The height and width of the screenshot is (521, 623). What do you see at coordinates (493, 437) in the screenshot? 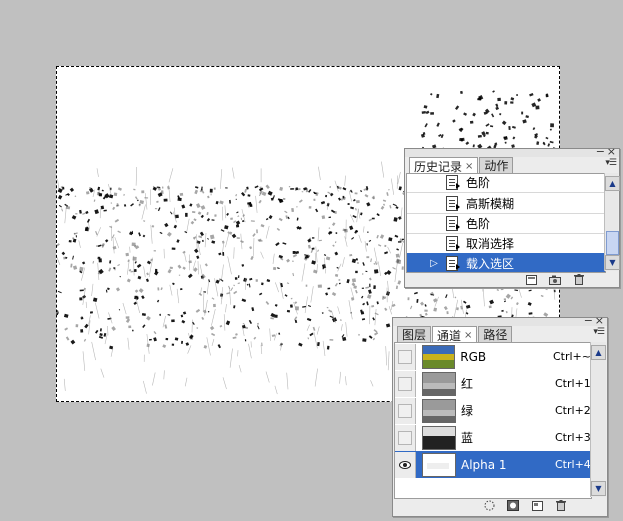
I see `channel-row: 蓝 Ctrl+3` at bounding box center [493, 437].